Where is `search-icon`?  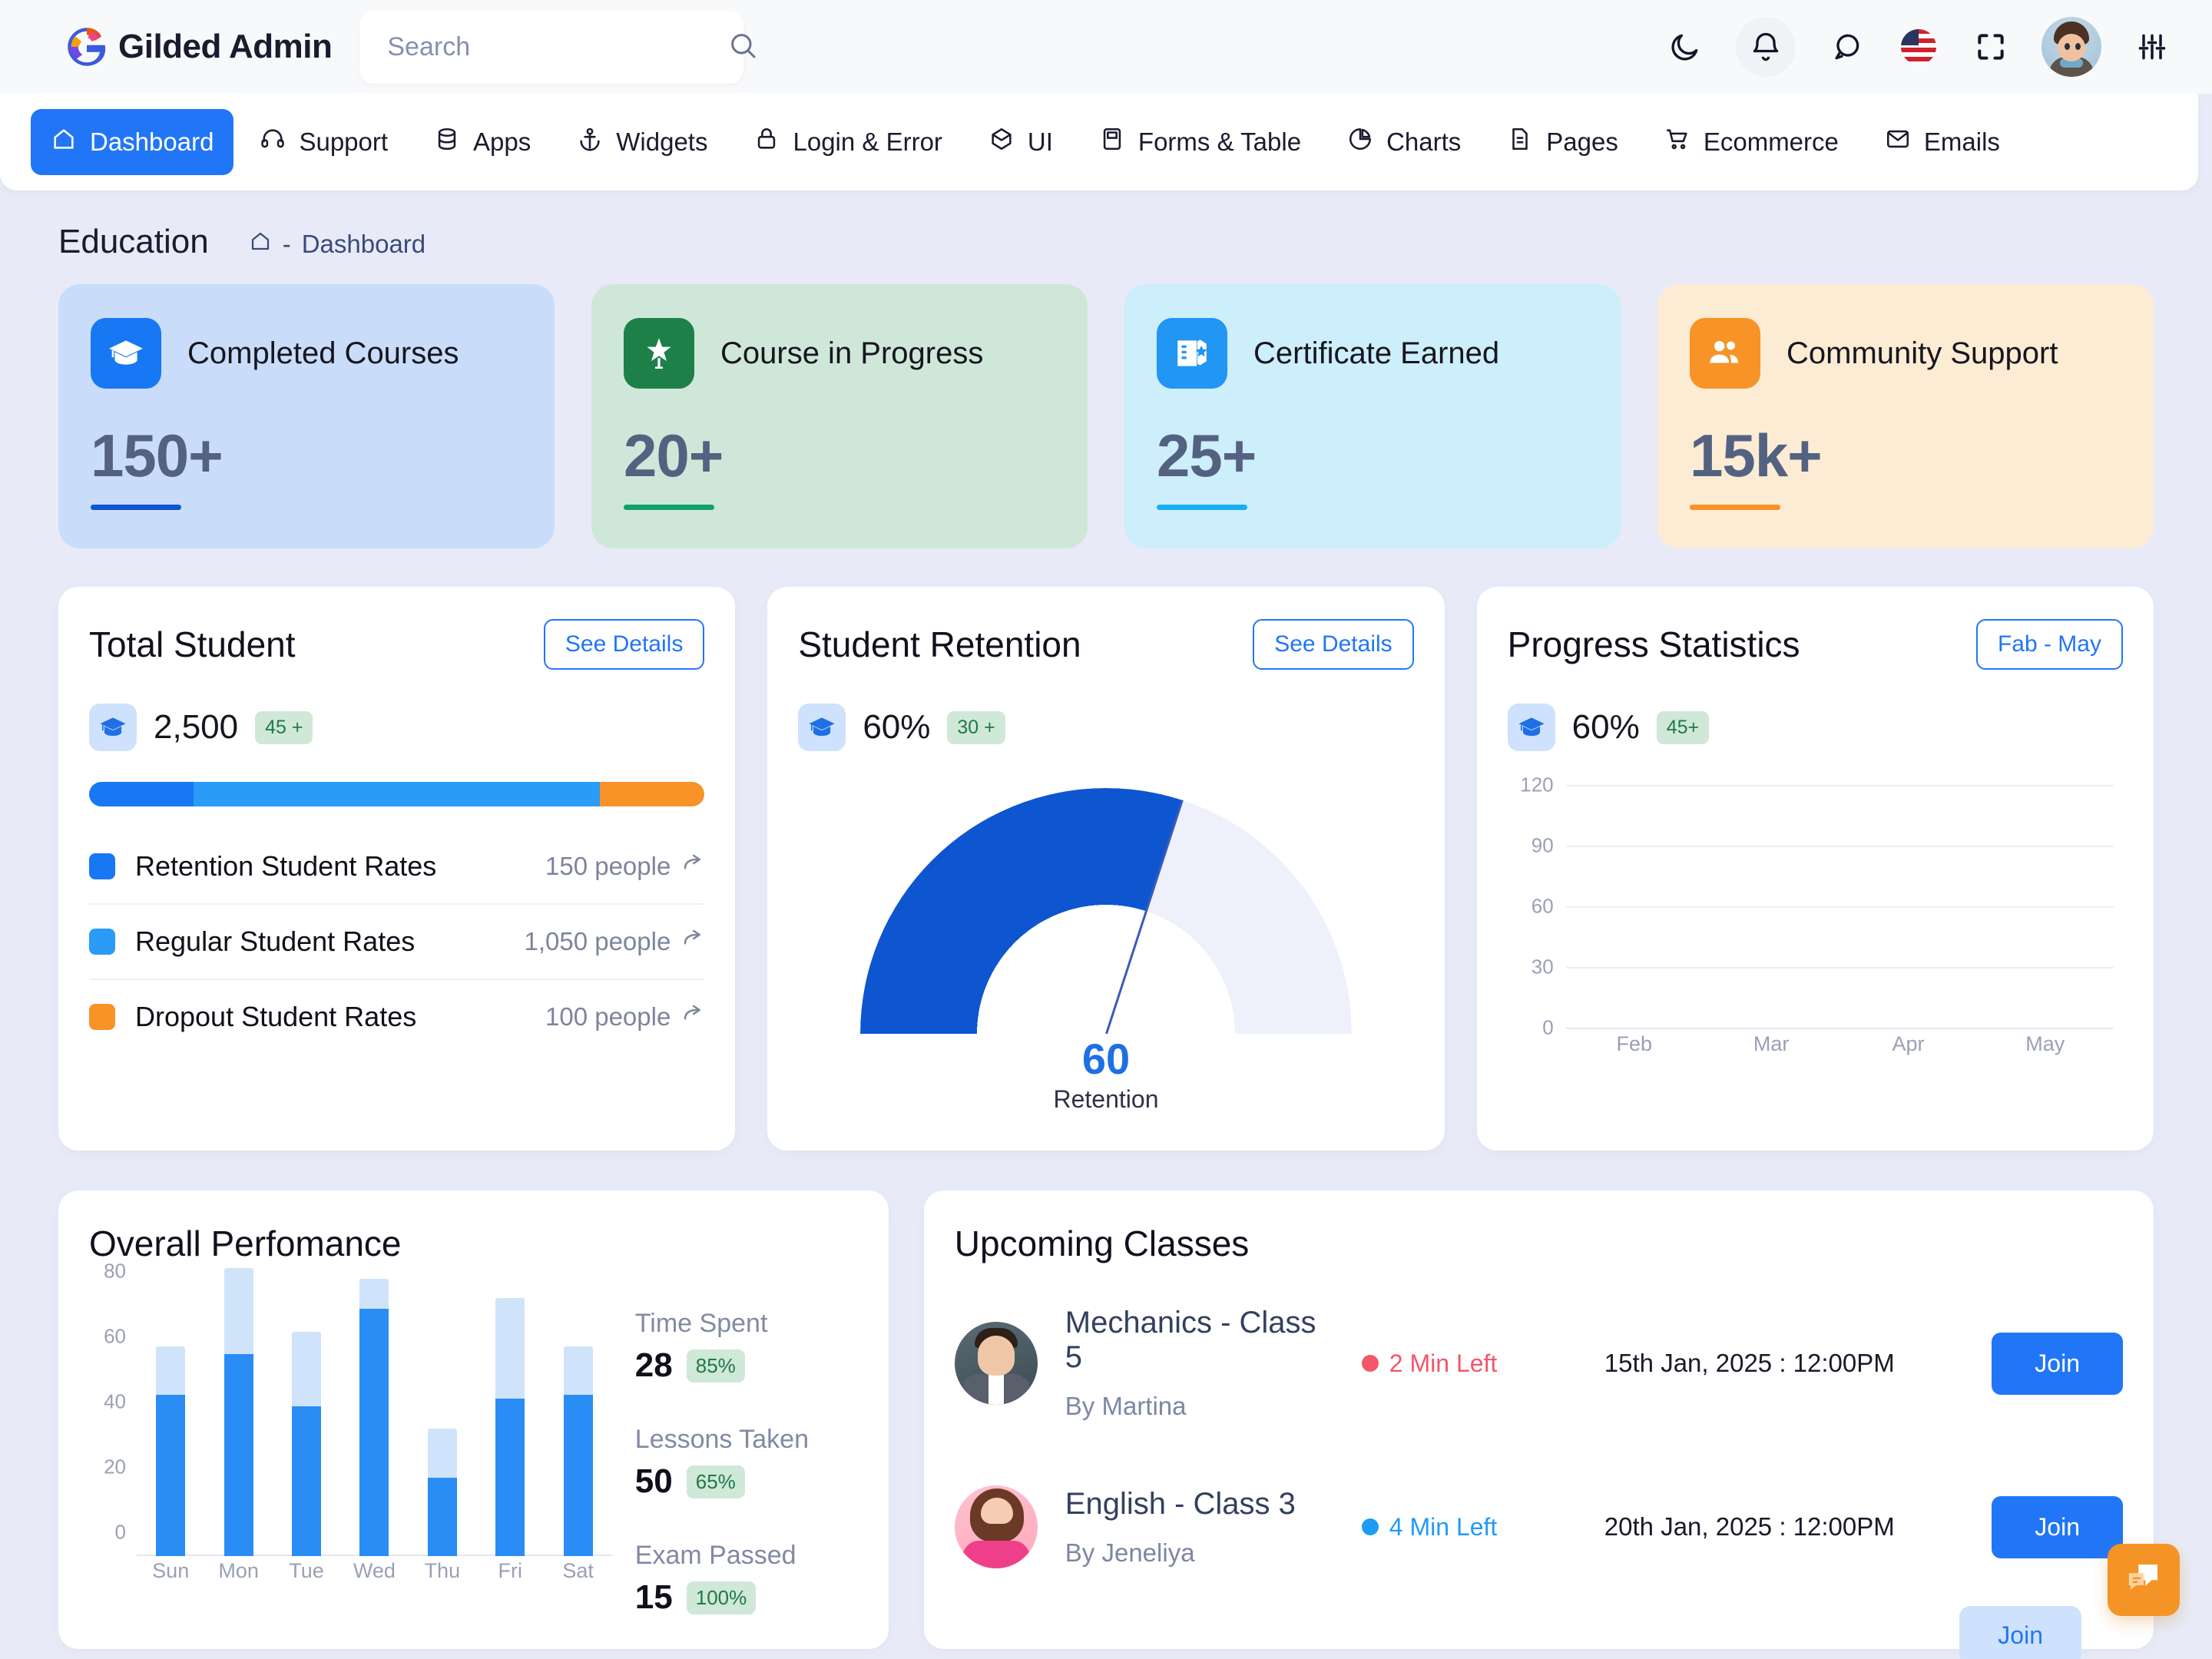
search-icon is located at coordinates (743, 47).